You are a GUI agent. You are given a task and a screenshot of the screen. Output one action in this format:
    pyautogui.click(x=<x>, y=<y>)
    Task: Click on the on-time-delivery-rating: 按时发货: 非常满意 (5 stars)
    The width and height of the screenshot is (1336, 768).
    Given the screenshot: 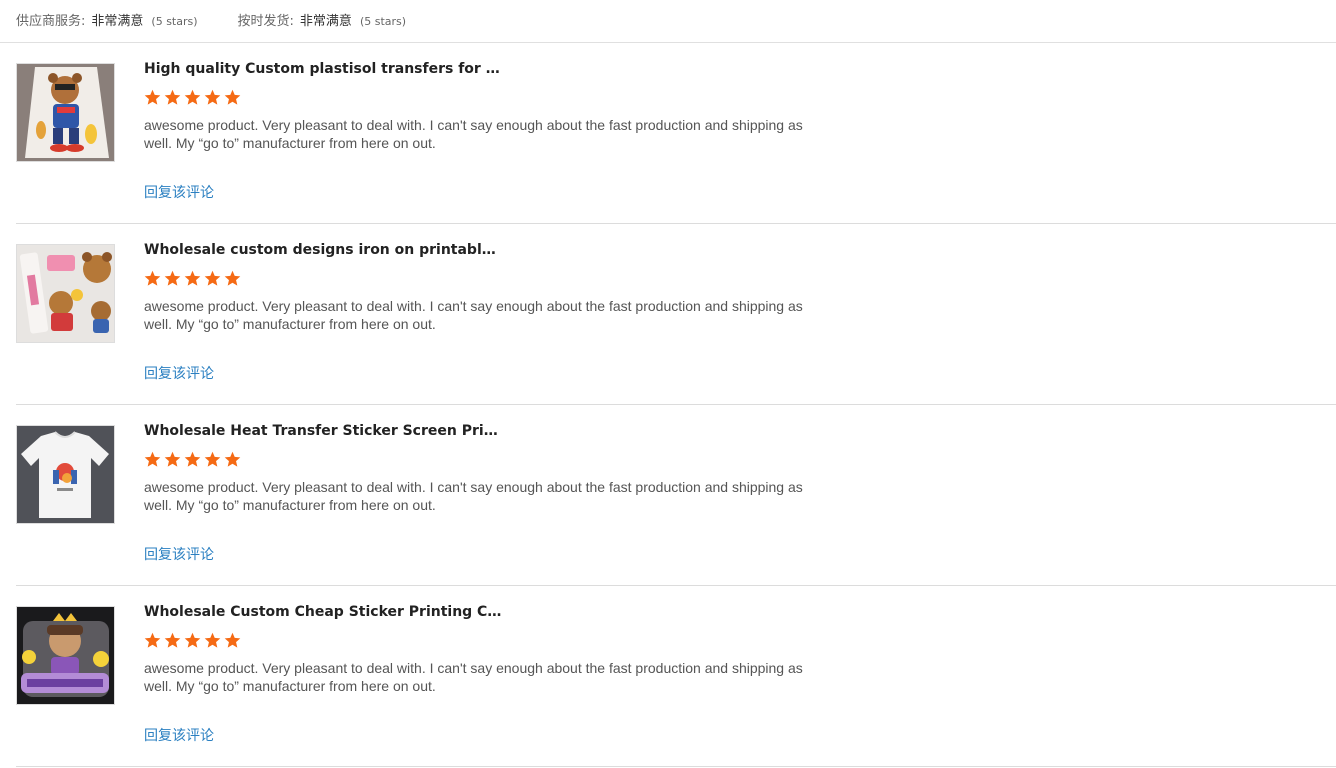 What is the action you would take?
    pyautogui.click(x=322, y=19)
    